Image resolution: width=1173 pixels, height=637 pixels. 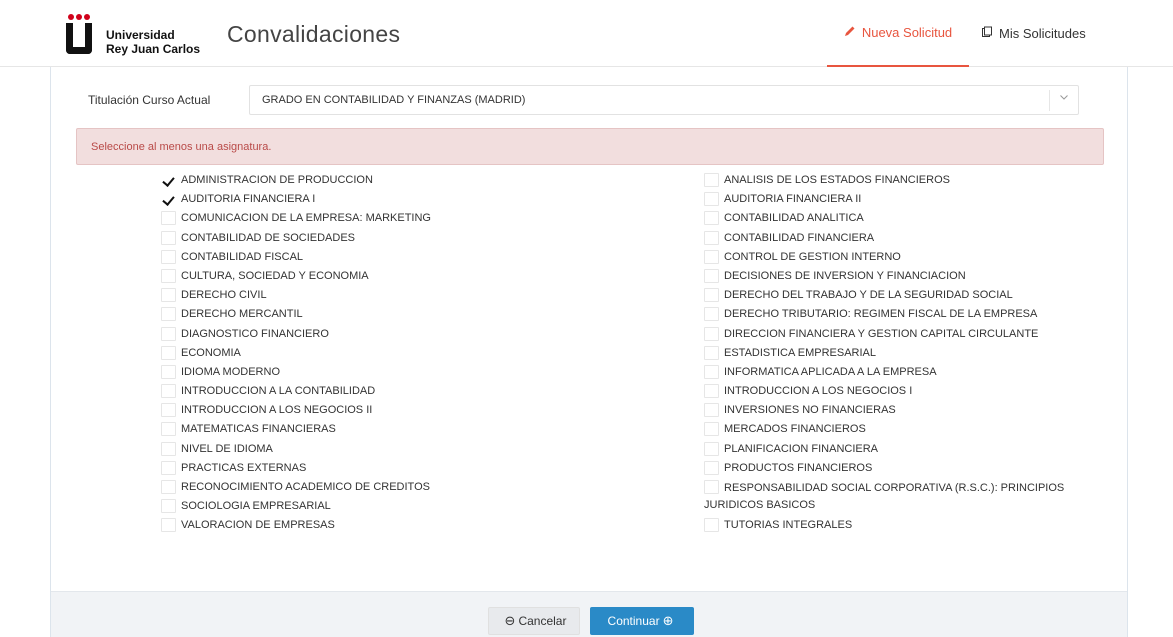 What do you see at coordinates (1041, 33) in the screenshot?
I see `nav-my-requests: Mis Solicitudes` at bounding box center [1041, 33].